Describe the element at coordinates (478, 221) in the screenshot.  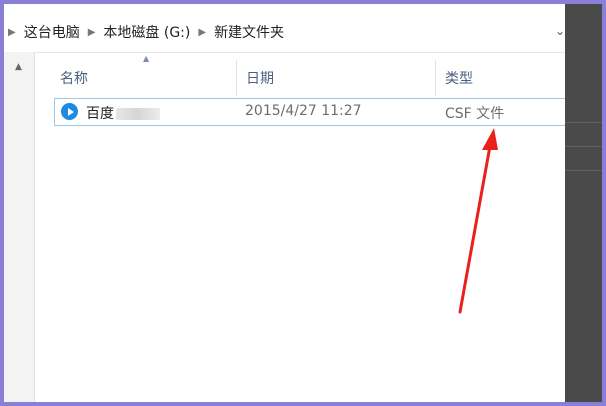
I see `annotation-arrow` at that location.